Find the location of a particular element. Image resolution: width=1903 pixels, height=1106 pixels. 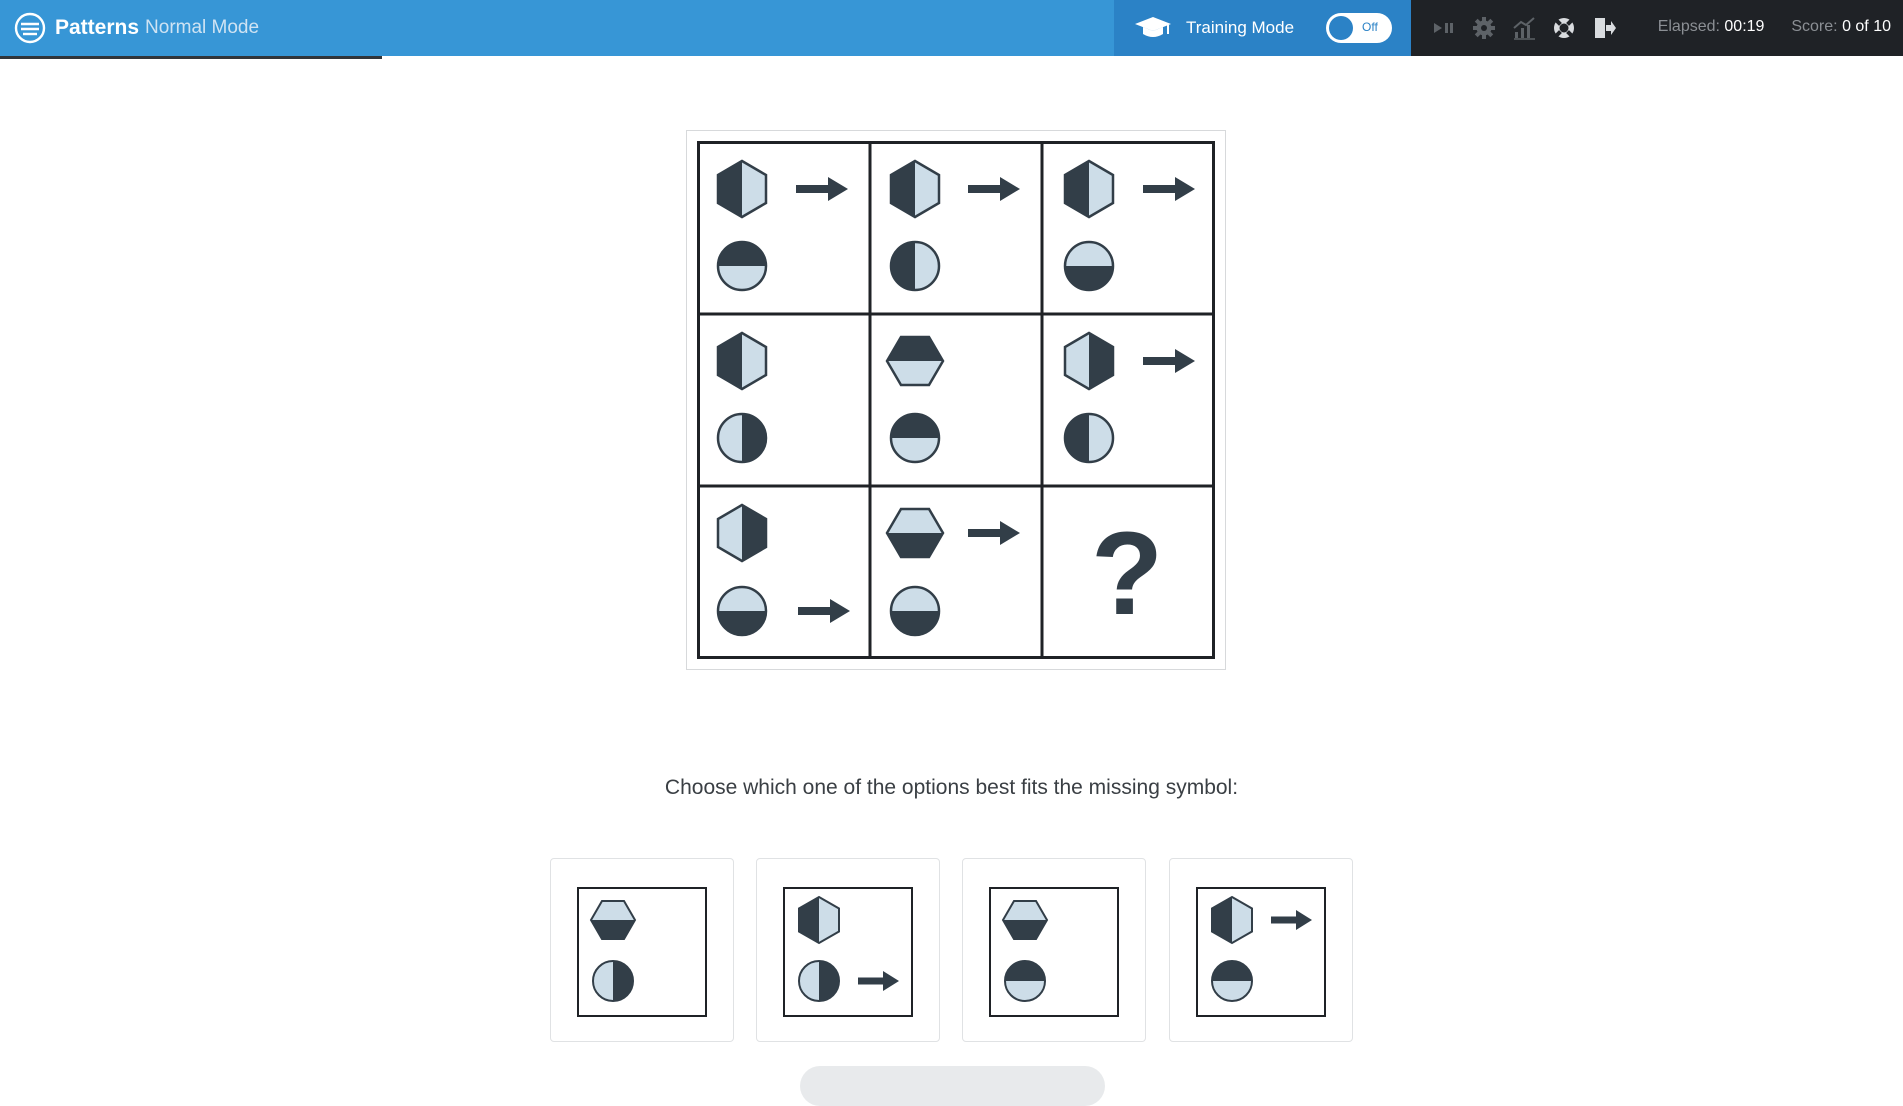

mode-label: Normal Mode is located at coordinates (202, 27).